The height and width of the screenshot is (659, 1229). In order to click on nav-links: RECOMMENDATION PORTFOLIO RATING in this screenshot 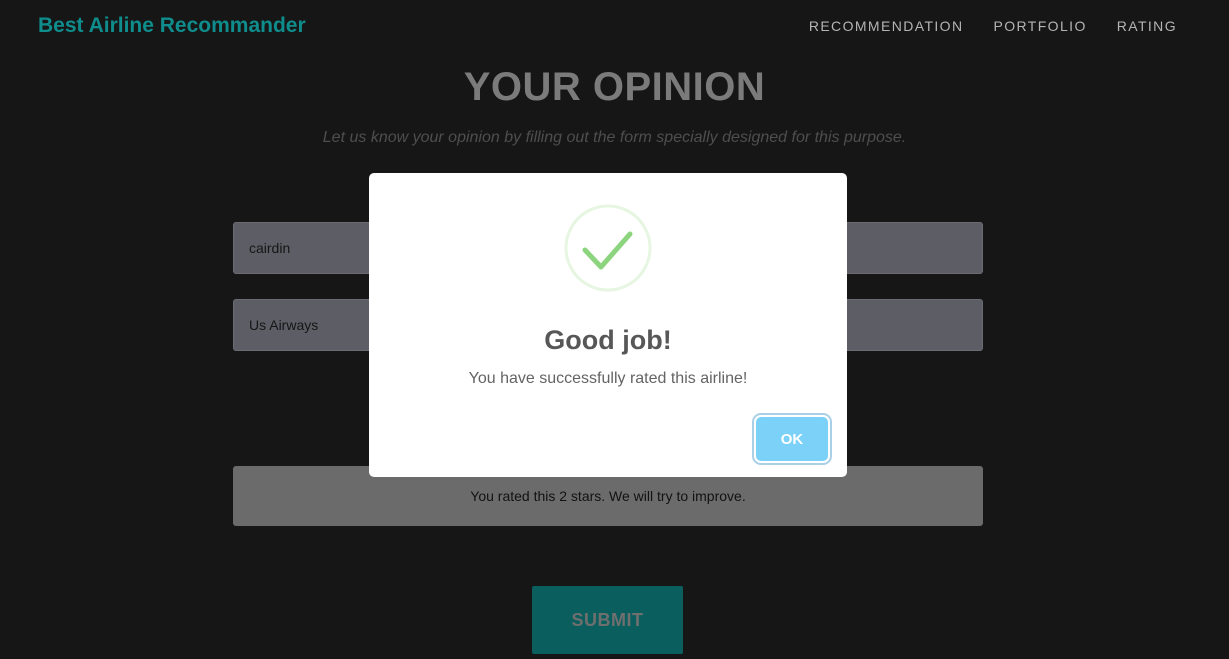, I will do `click(993, 26)`.